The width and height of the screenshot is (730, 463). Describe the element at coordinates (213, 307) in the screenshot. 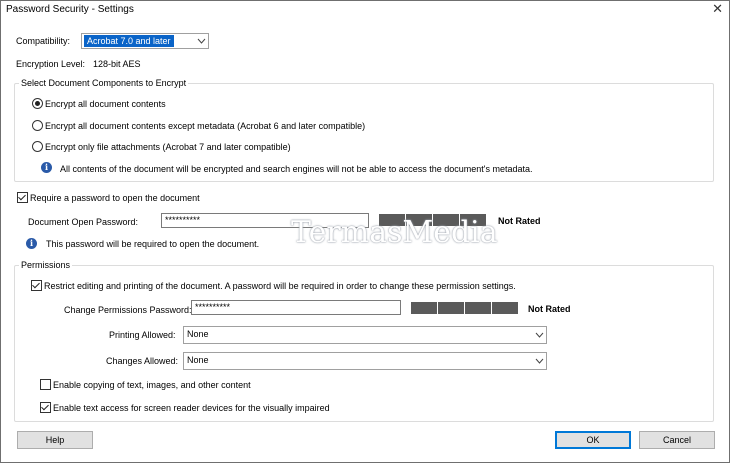

I see `permissions-password-value: **********` at that location.